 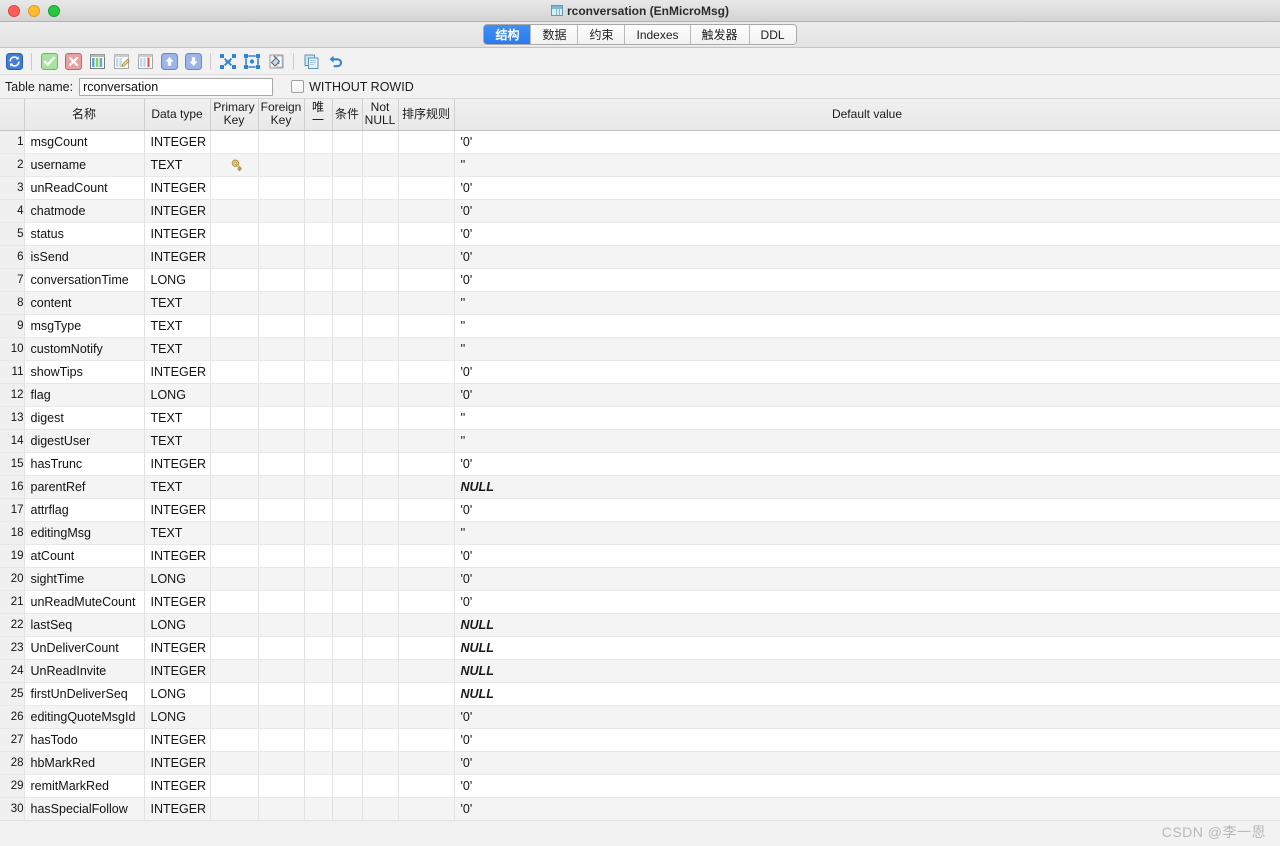 I want to click on delete-column-icon, so click(x=145, y=61).